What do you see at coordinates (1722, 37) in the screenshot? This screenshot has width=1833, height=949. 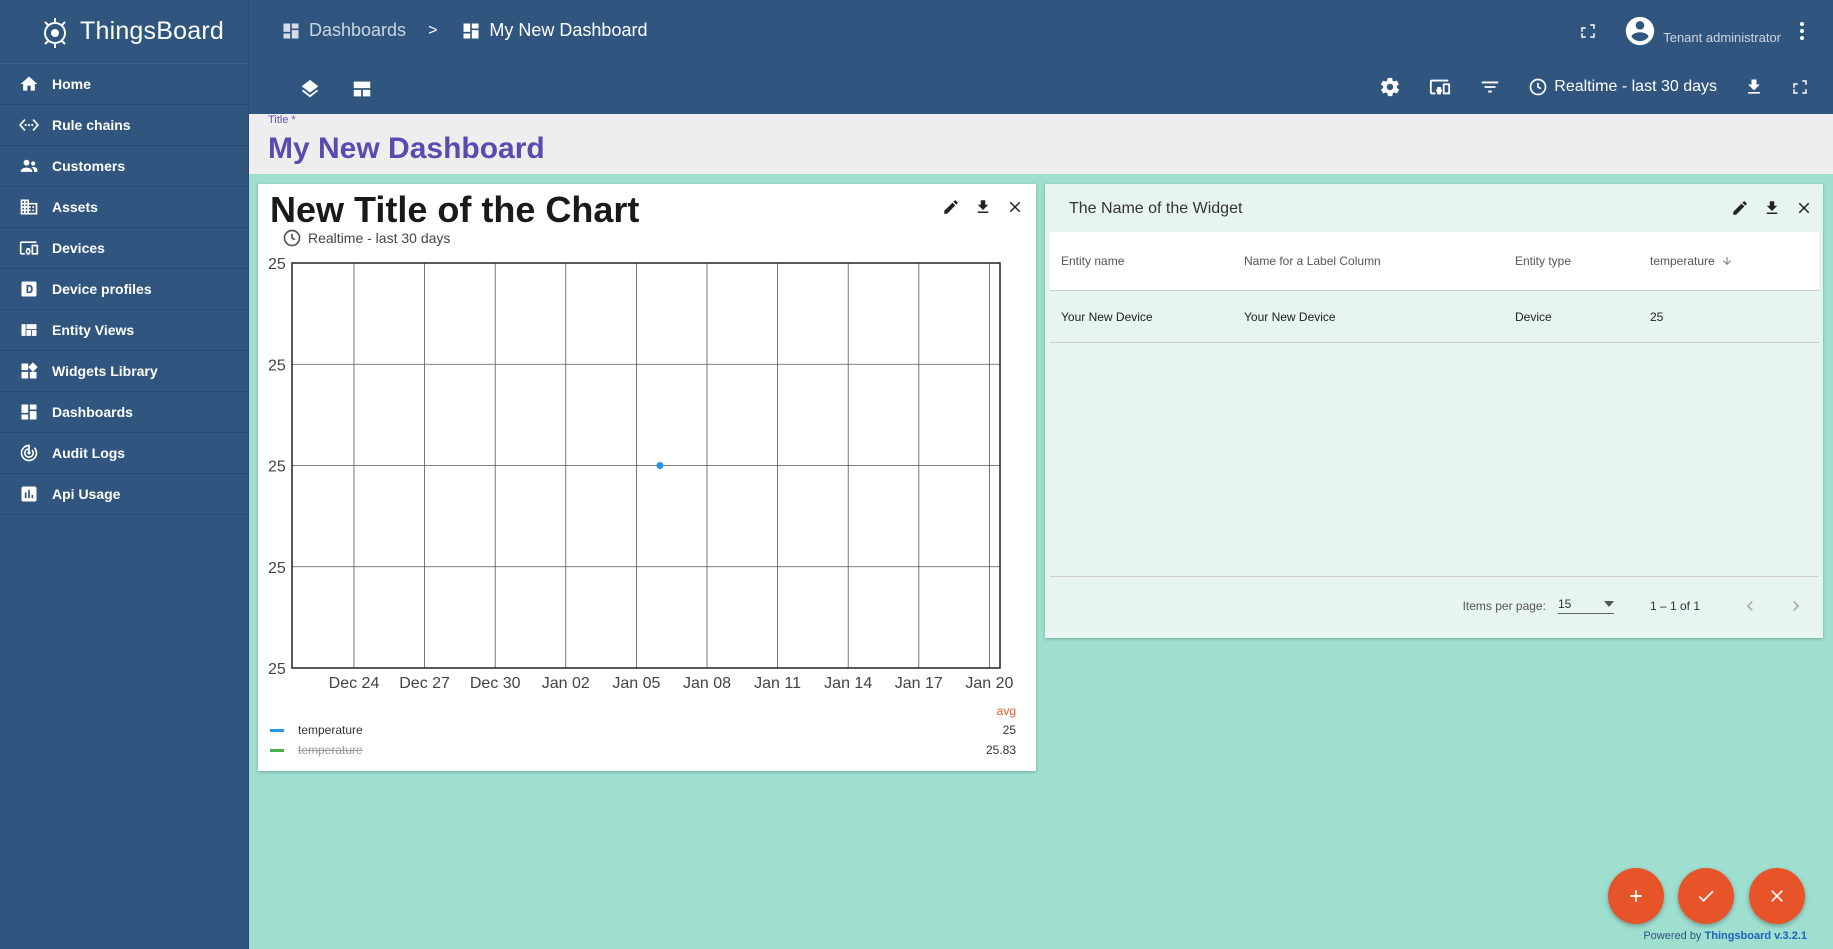 I see `user-role: Tenant administrator` at bounding box center [1722, 37].